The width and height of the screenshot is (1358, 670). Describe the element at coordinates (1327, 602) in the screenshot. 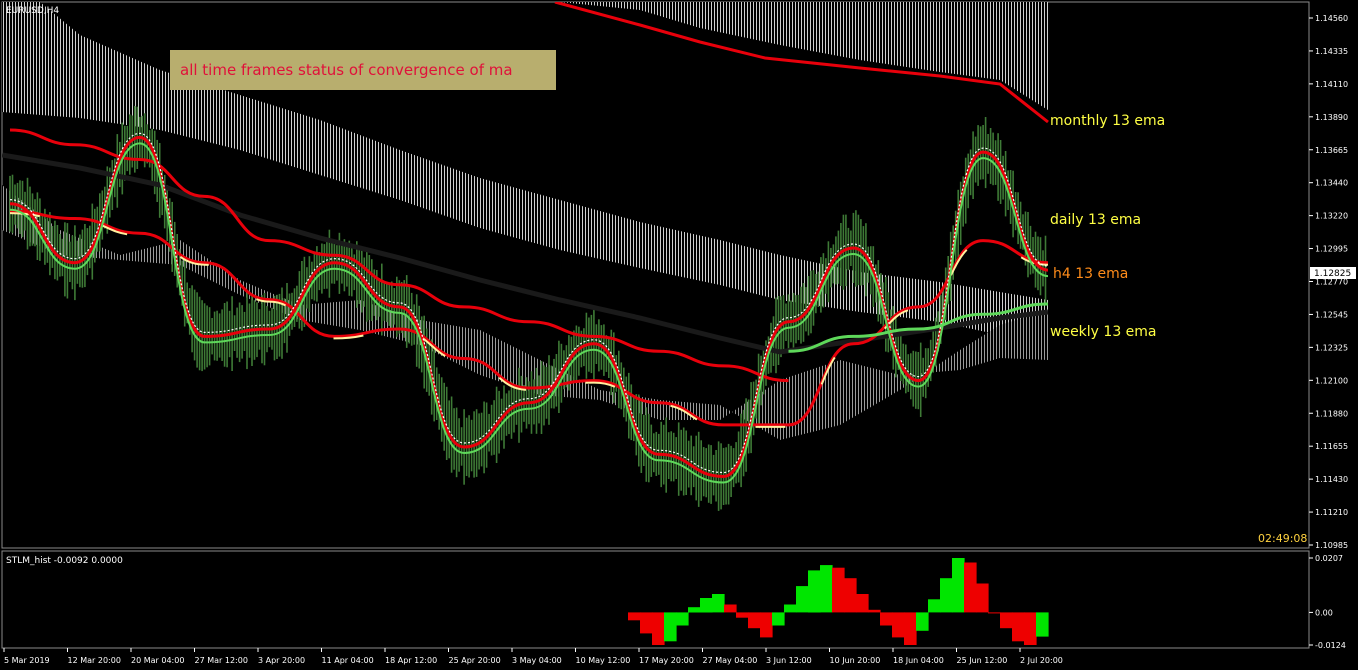

I see `sub-axis: 0.0207 0.00 -0.0124` at that location.